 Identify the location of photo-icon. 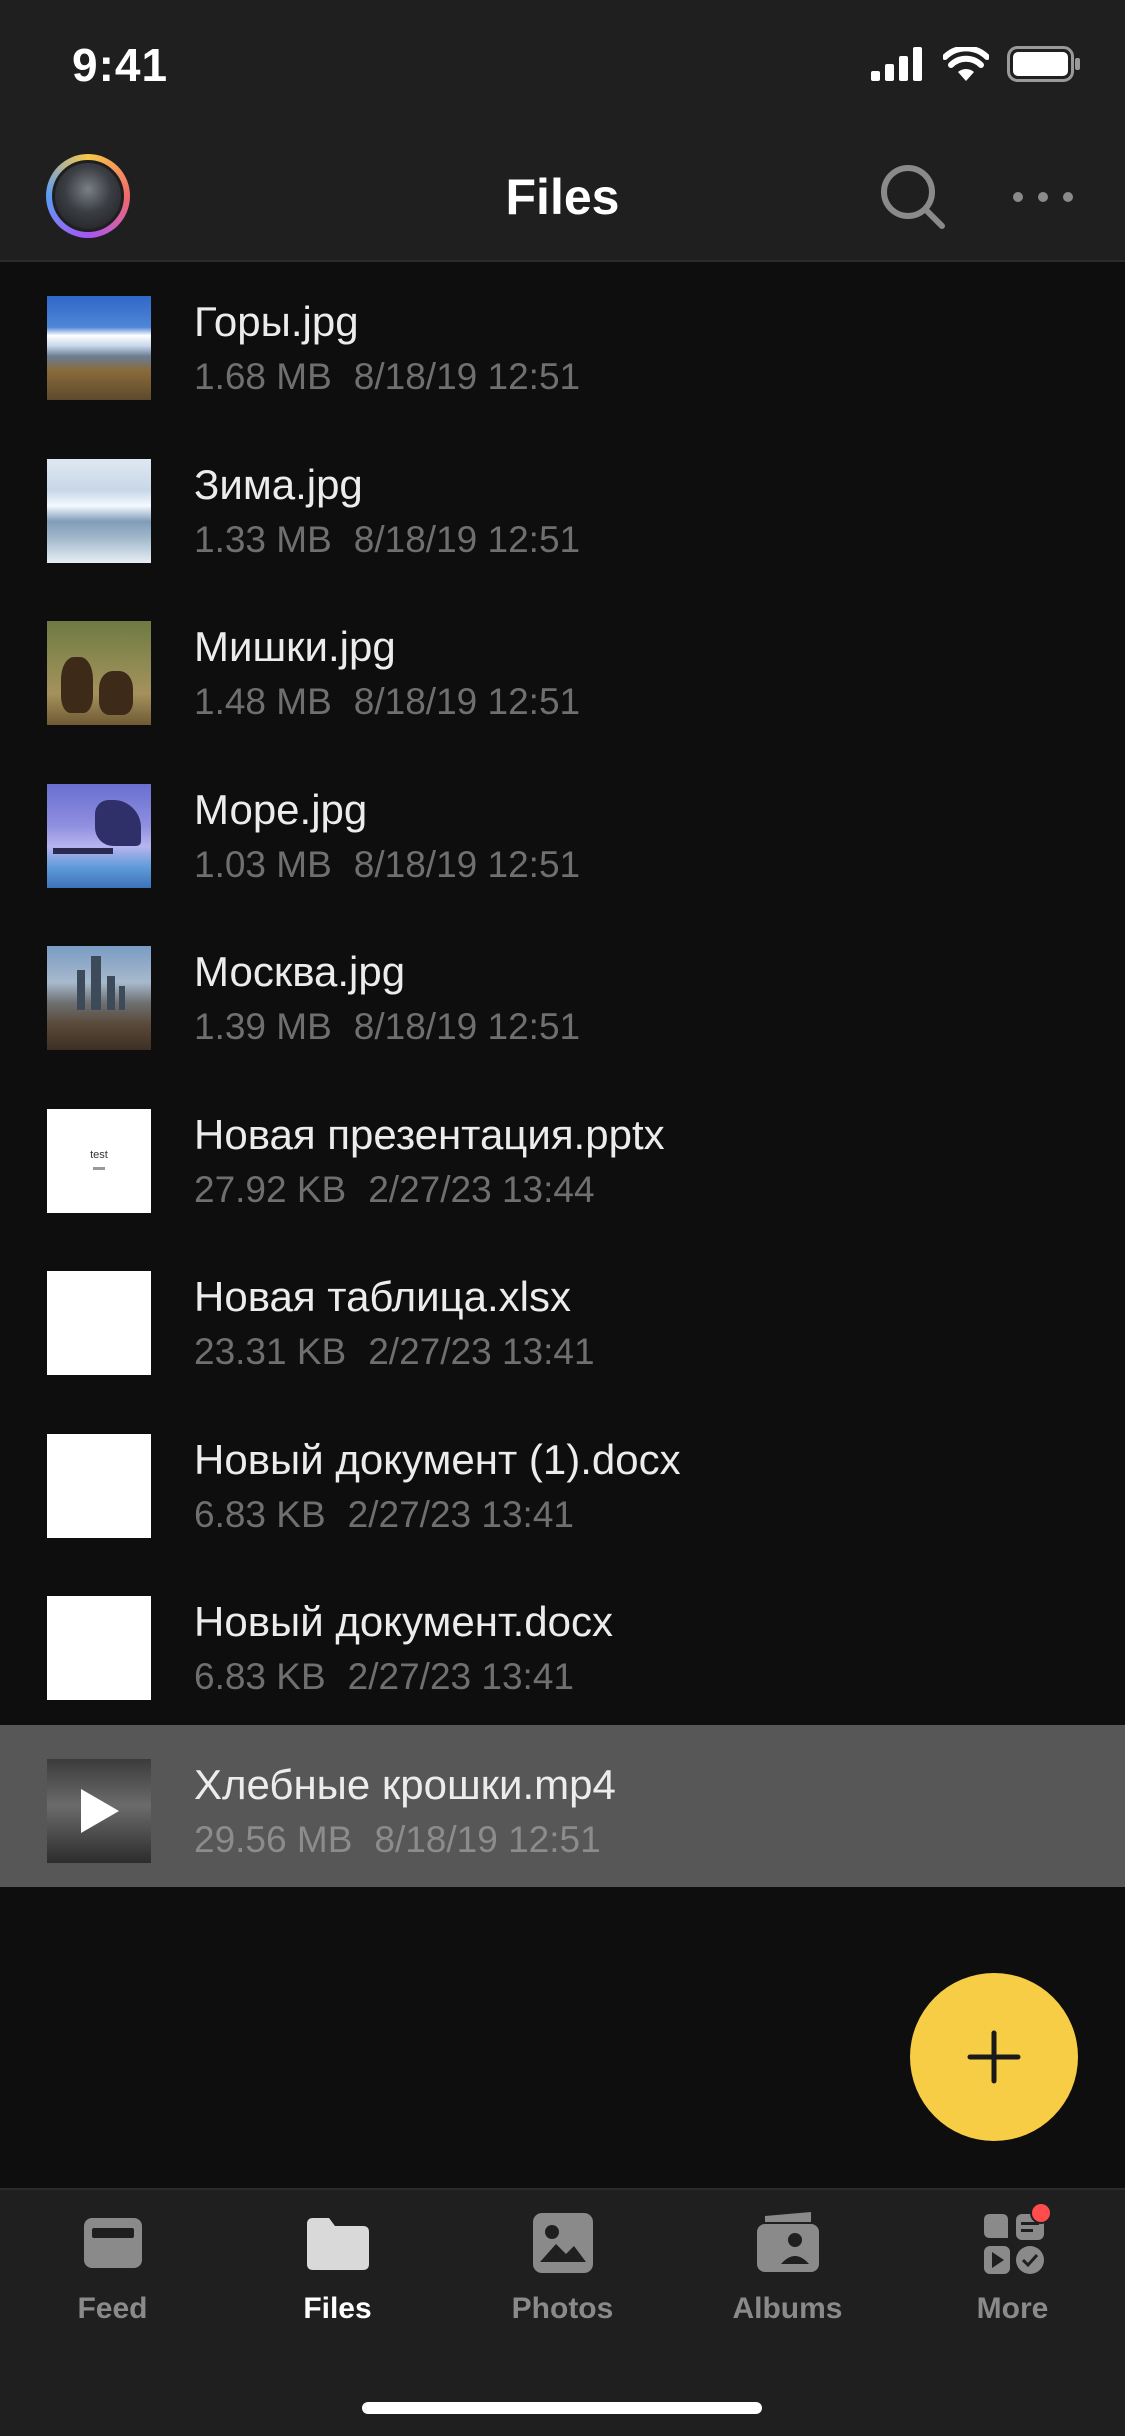
(563, 2243).